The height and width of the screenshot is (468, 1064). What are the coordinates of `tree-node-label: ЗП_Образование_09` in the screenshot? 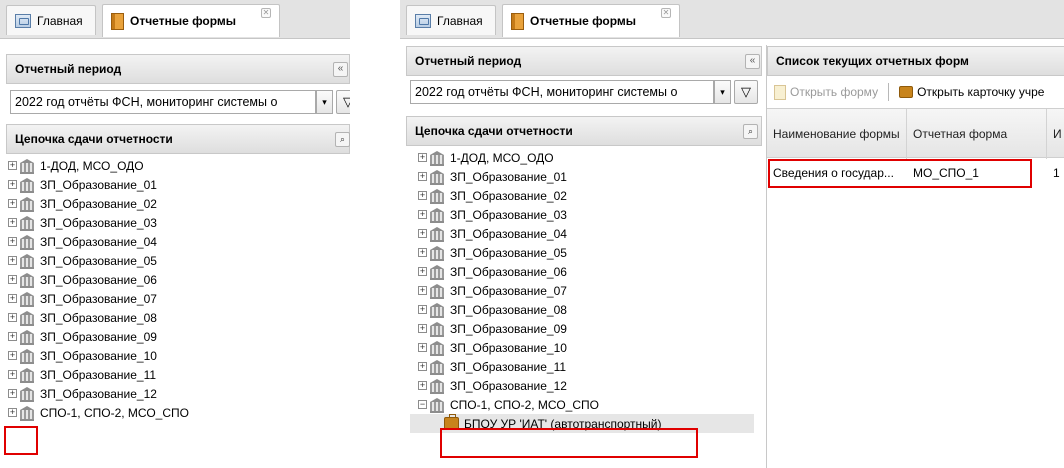 It's located at (508, 328).